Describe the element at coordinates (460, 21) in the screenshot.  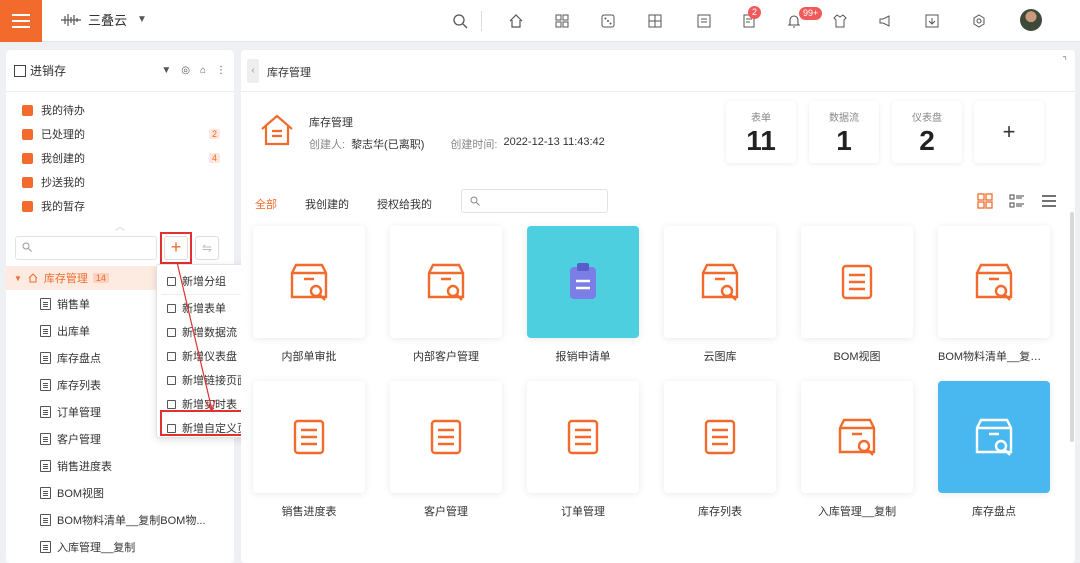
I see `search-icon` at that location.